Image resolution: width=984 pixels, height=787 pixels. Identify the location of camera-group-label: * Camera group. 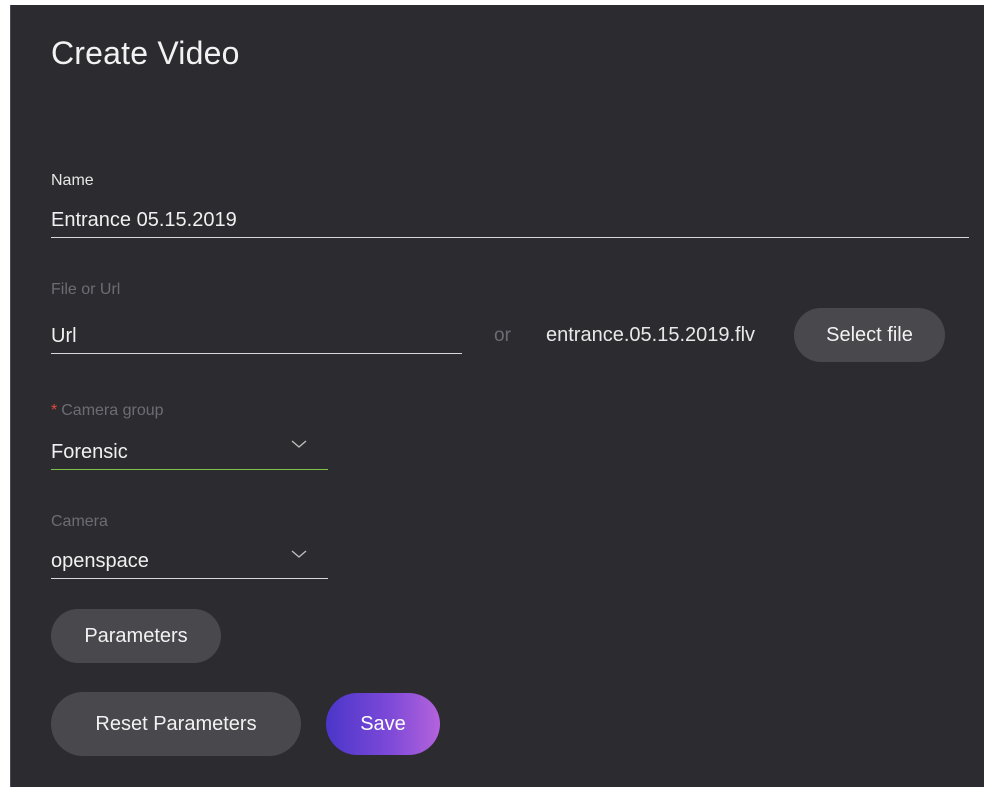
(107, 411).